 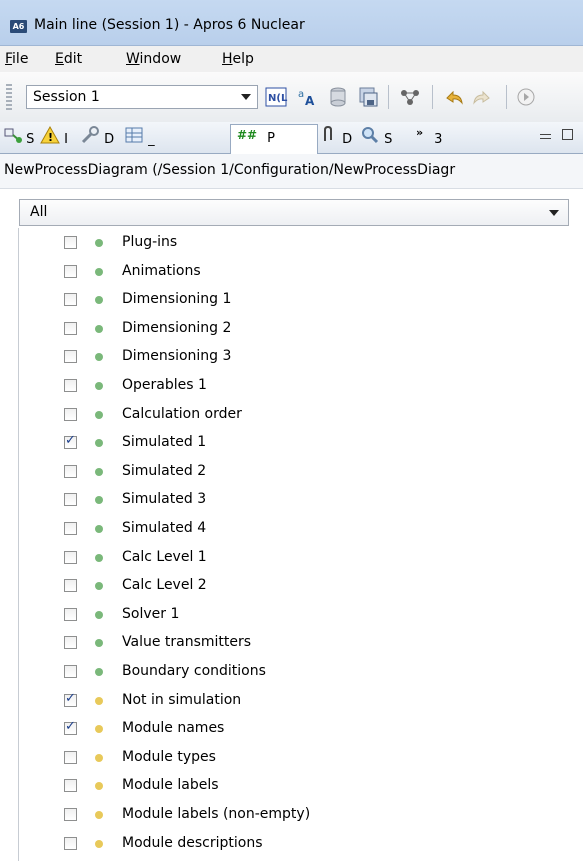 I want to click on layer-label: Animations, so click(x=161, y=270).